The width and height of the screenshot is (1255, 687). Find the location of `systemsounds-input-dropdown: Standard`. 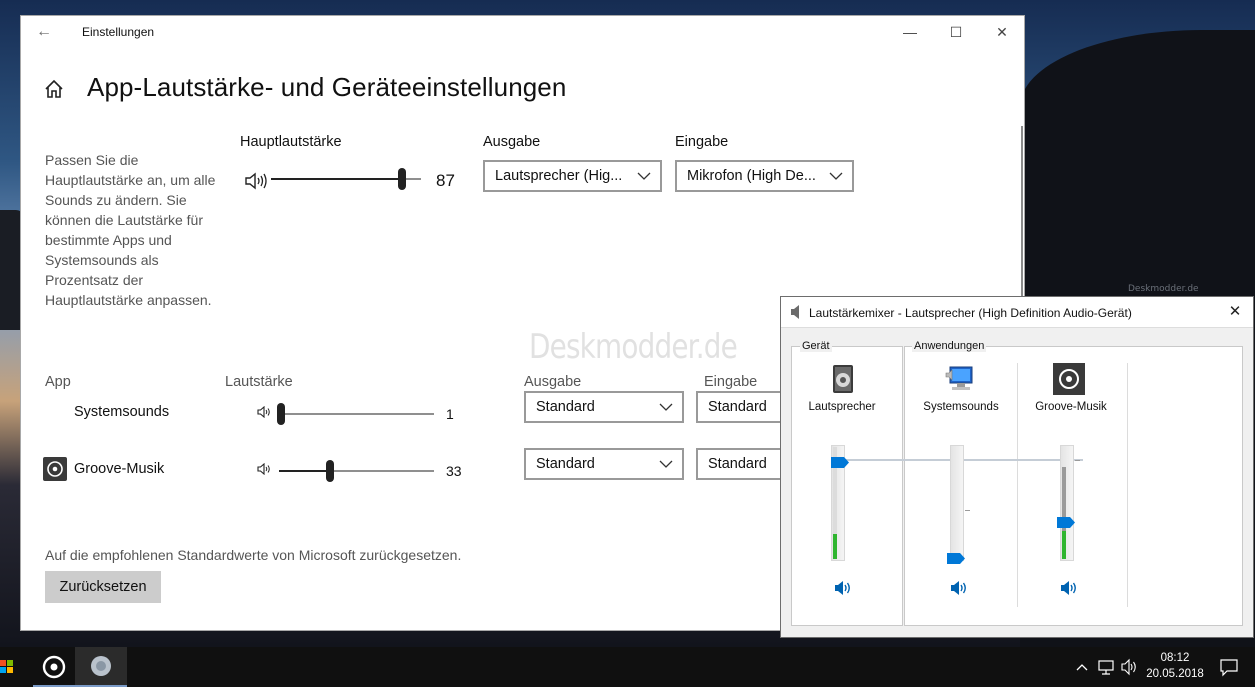

systemsounds-input-dropdown: Standard is located at coordinates (741, 407).